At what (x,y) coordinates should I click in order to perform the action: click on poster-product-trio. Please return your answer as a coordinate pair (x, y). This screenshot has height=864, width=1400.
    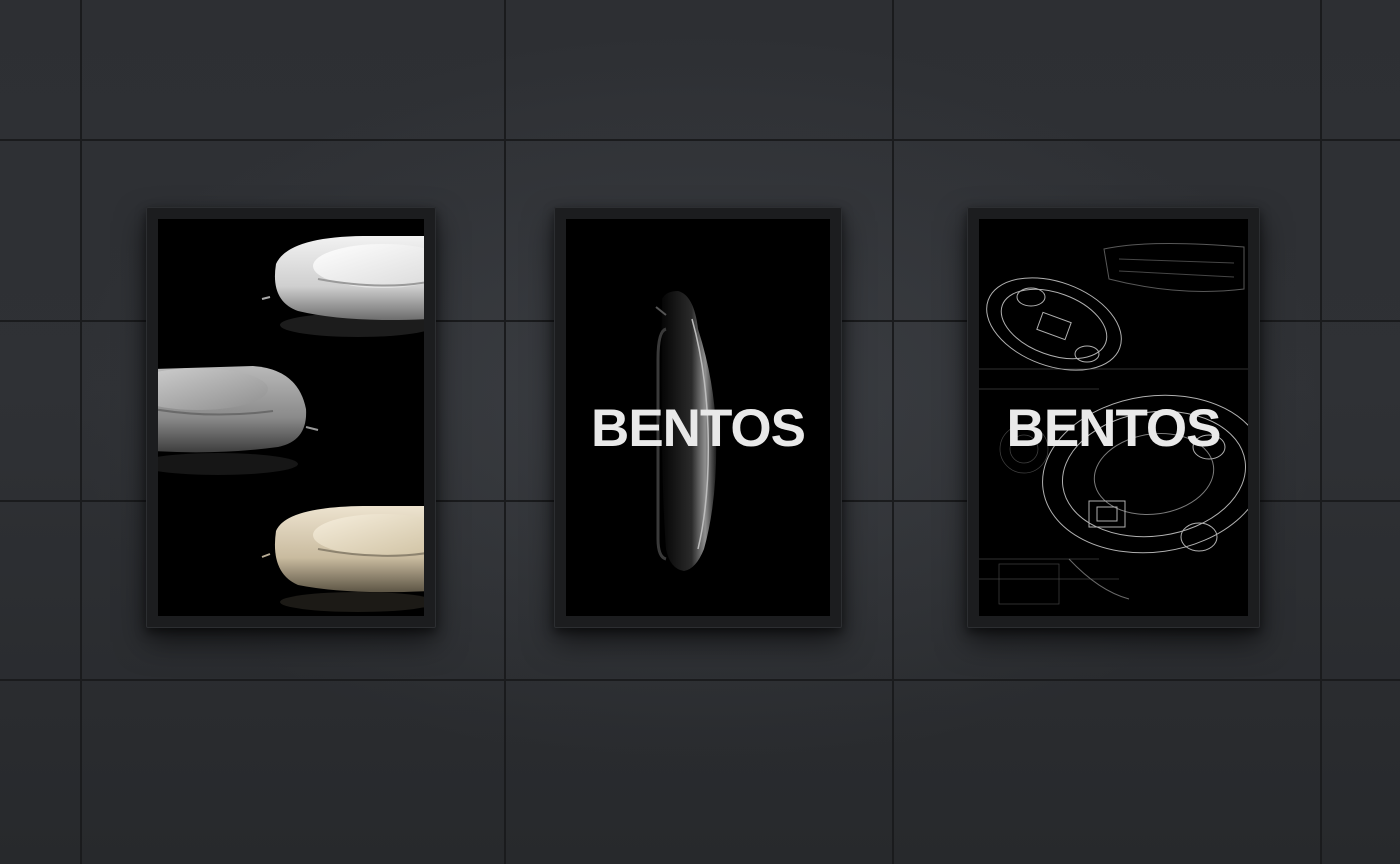
    Looking at the image, I should click on (291, 417).